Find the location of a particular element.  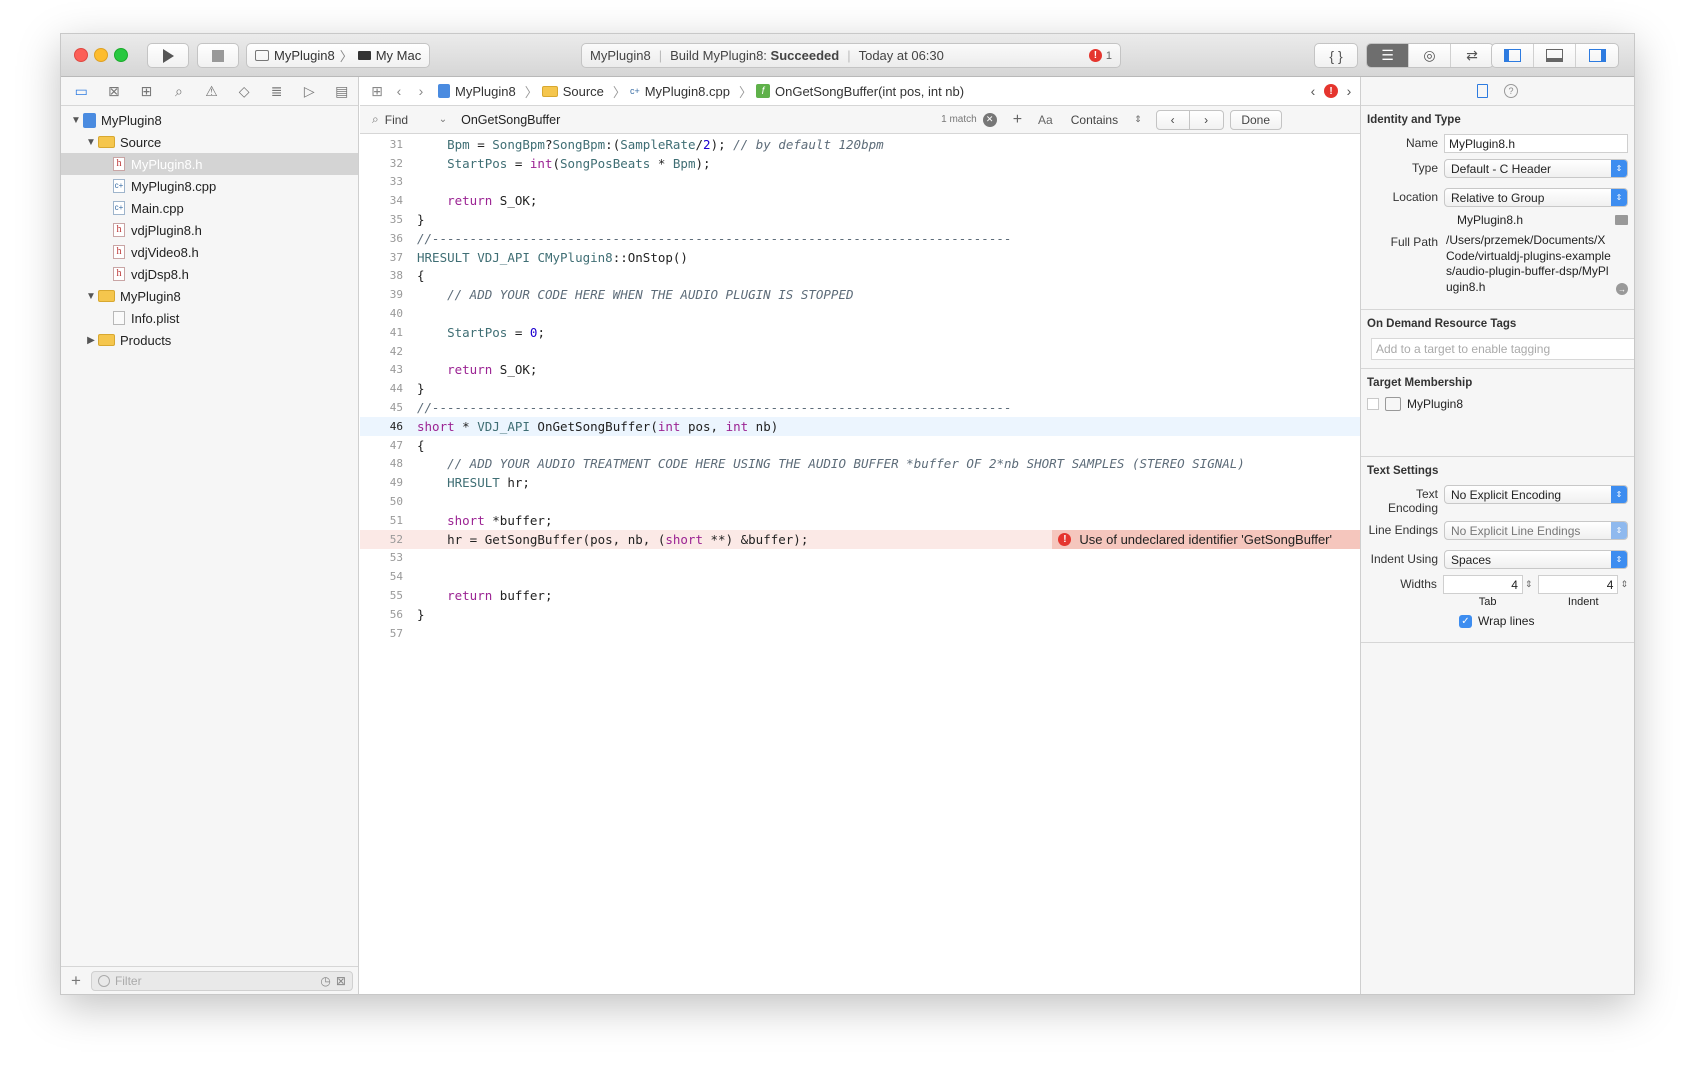

done-button: Done is located at coordinates (1255, 119).